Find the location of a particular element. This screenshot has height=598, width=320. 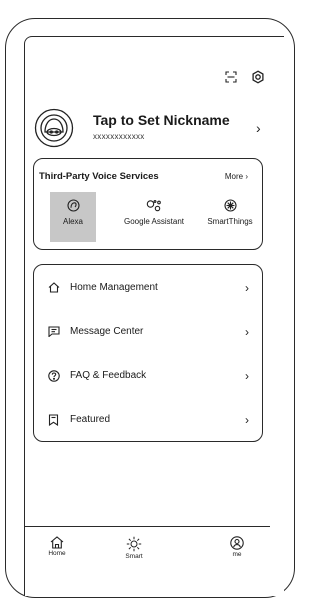

menu-item-label: Message Center is located at coordinates (107, 331).